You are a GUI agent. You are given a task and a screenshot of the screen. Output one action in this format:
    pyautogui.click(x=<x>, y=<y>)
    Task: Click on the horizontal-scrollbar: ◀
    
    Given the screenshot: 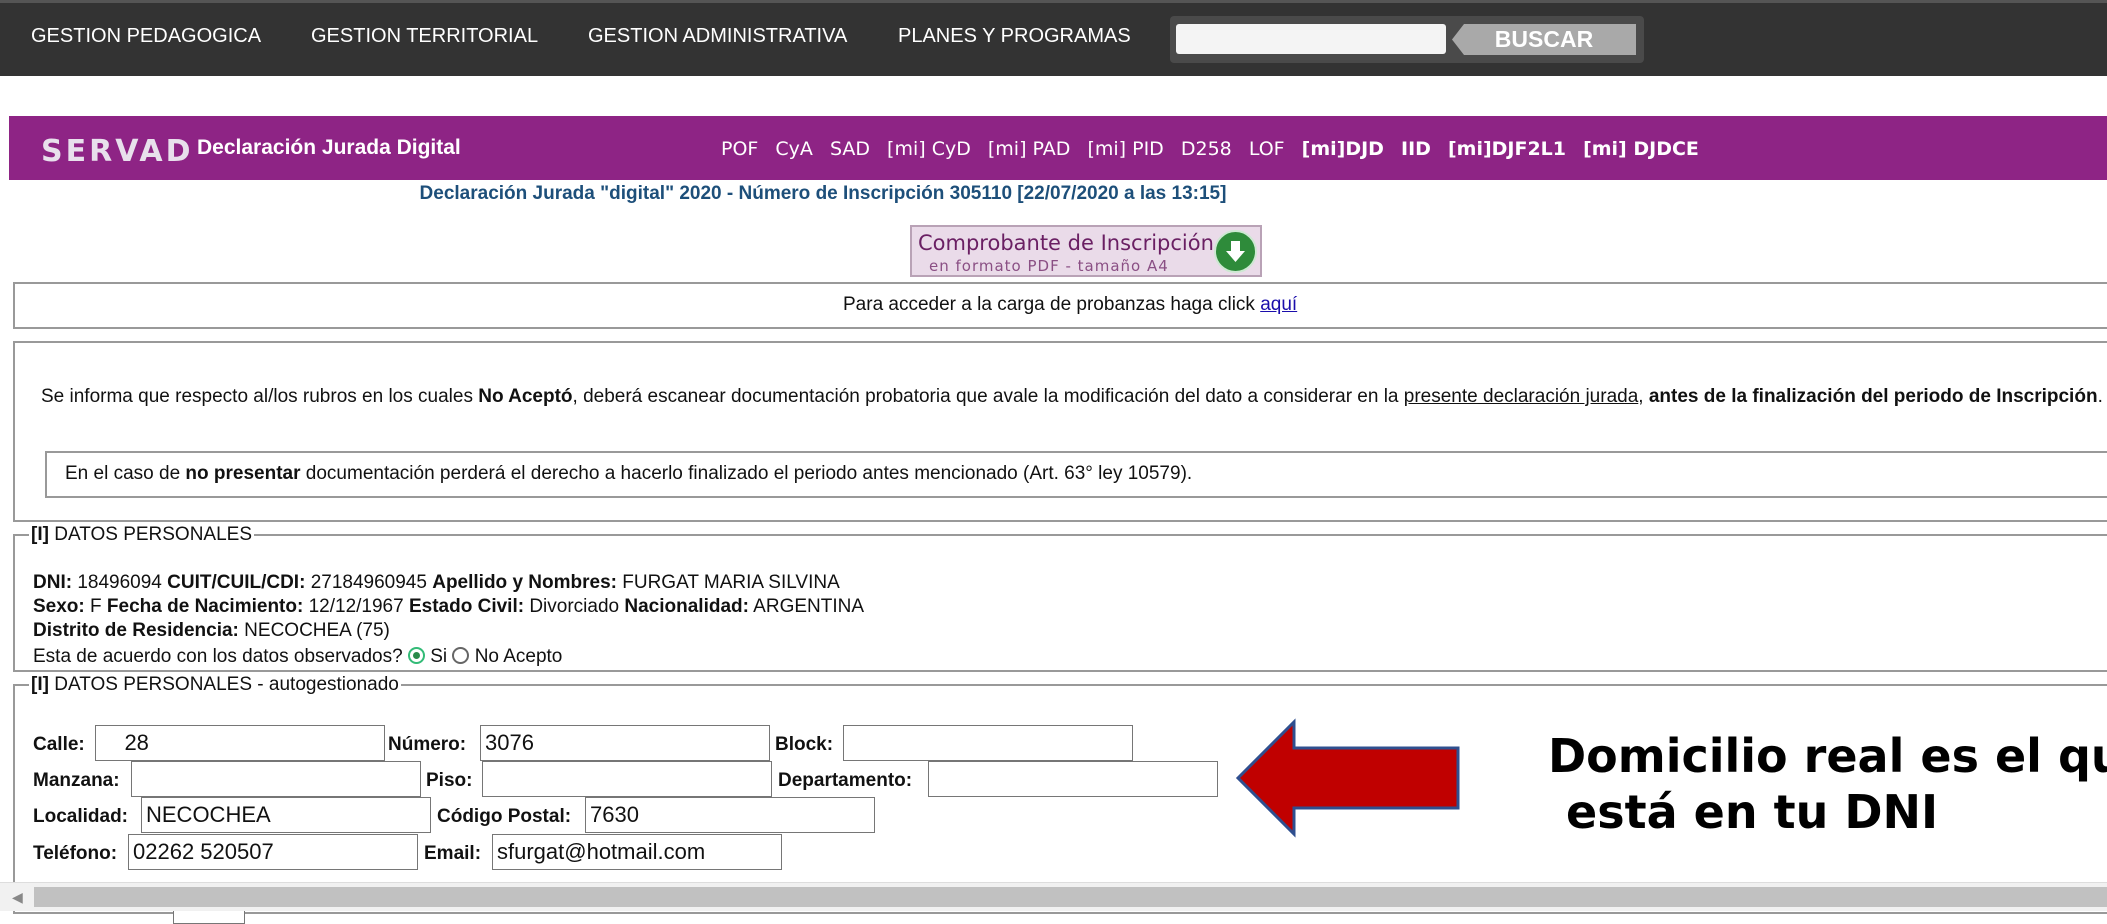 What is the action you would take?
    pyautogui.click(x=1053, y=896)
    